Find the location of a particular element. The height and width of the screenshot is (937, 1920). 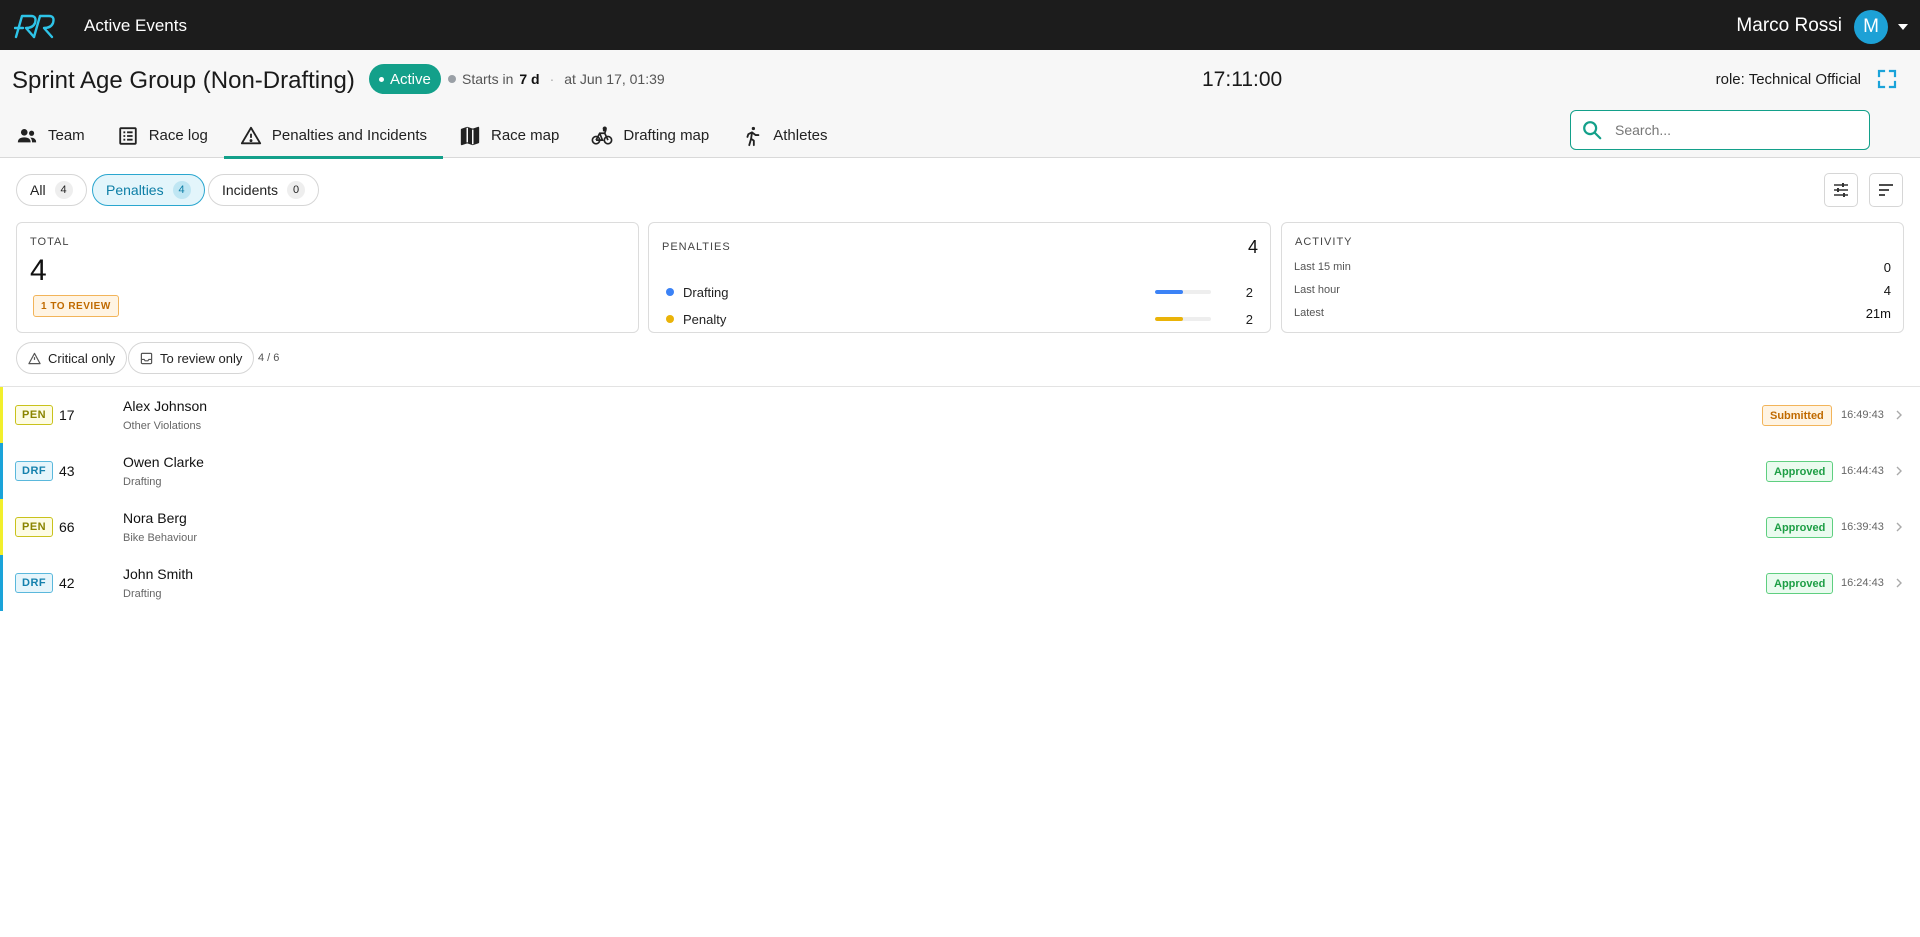

record-time: 16:49:43 is located at coordinates (1862, 415).